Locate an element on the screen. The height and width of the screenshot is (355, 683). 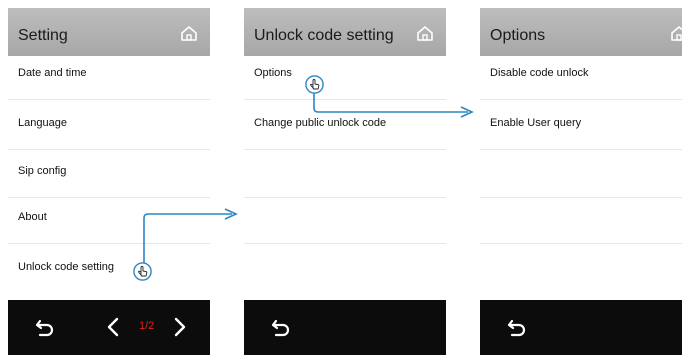
page-title: Options is located at coordinates (518, 35).